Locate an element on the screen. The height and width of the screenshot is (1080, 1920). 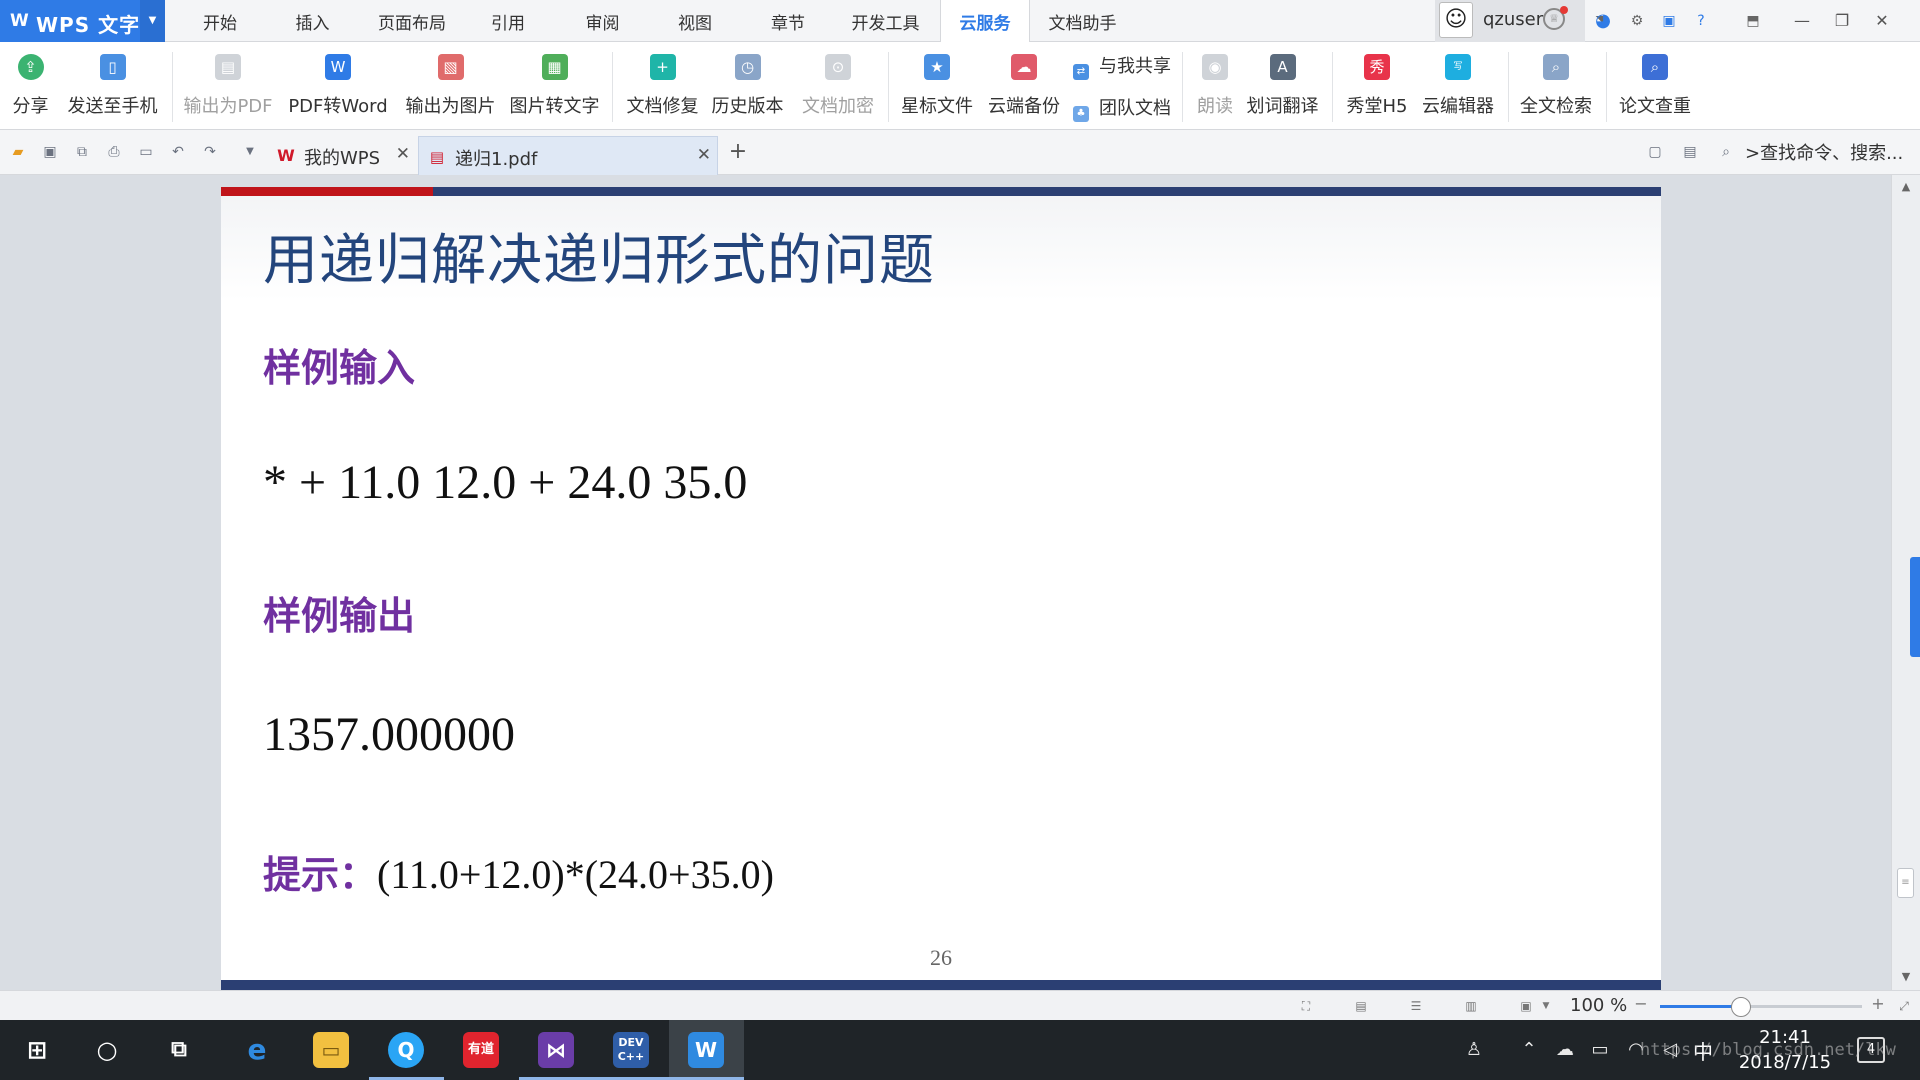
cortana-button: ○ is located at coordinates (107, 1050).